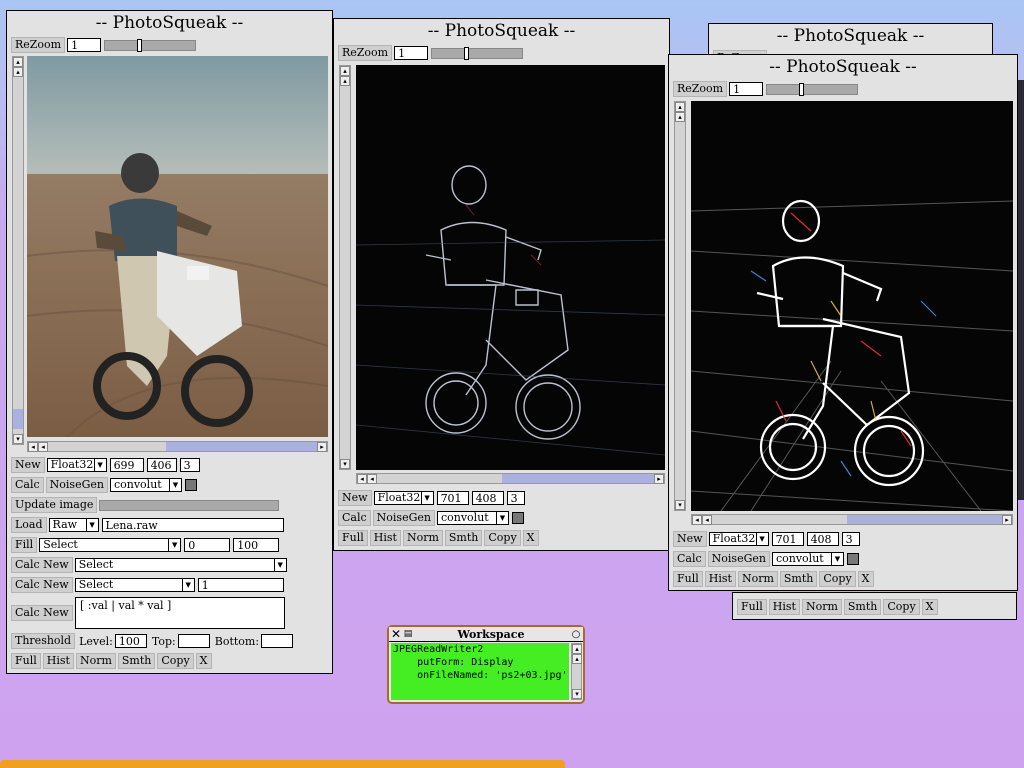  I want to click on calc-new-button-3: Calc New, so click(42, 613).